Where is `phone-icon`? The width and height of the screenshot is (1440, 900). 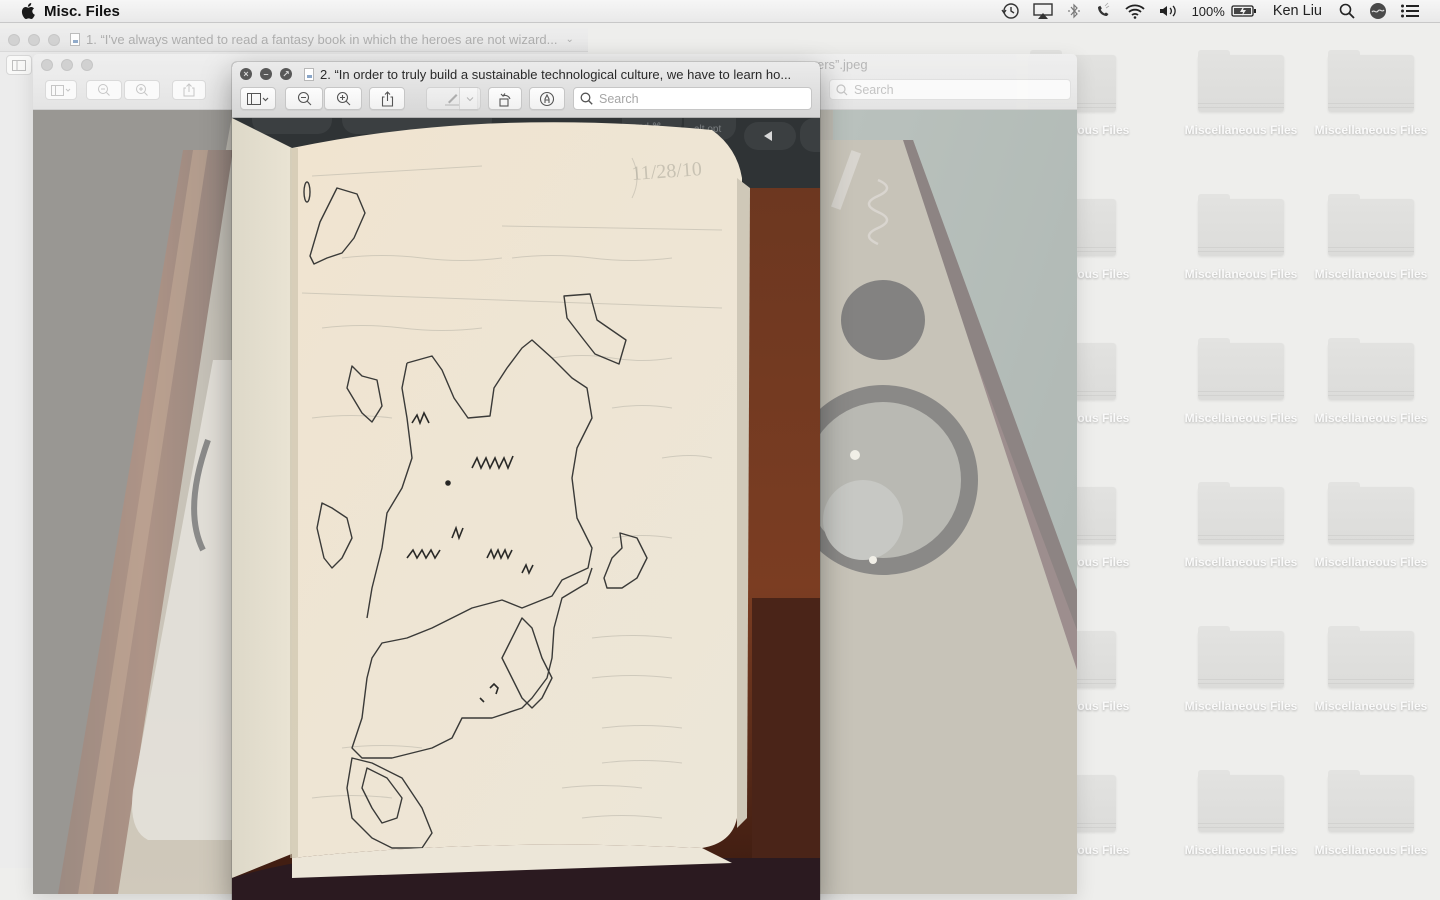
phone-icon is located at coordinates (1103, 11).